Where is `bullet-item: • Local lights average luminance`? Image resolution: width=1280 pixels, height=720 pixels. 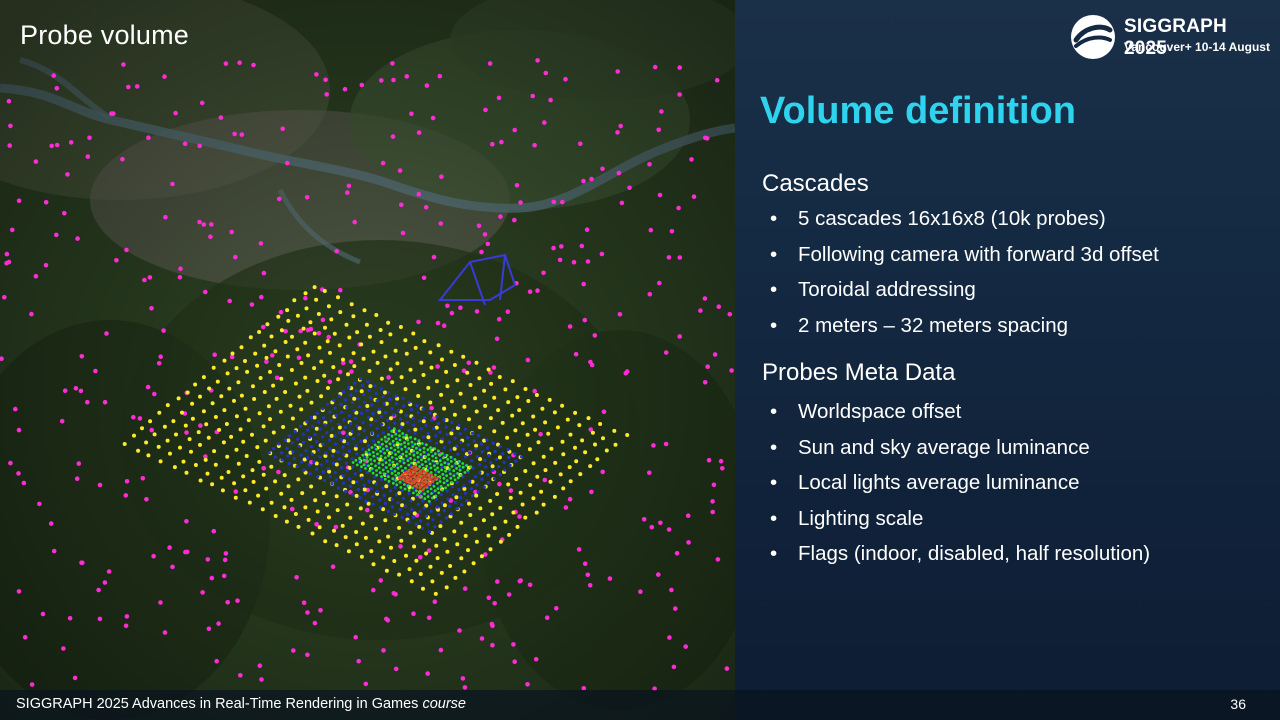 bullet-item: • Local lights average luminance is located at coordinates (960, 489).